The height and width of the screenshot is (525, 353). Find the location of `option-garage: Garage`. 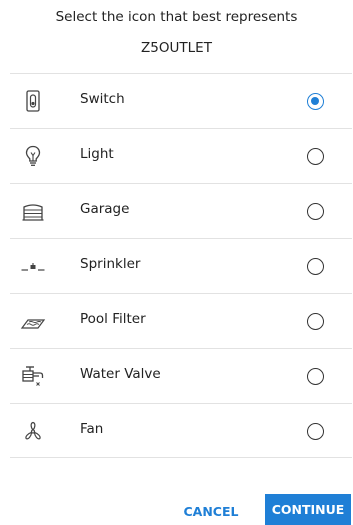

option-garage: Garage is located at coordinates (181, 210).